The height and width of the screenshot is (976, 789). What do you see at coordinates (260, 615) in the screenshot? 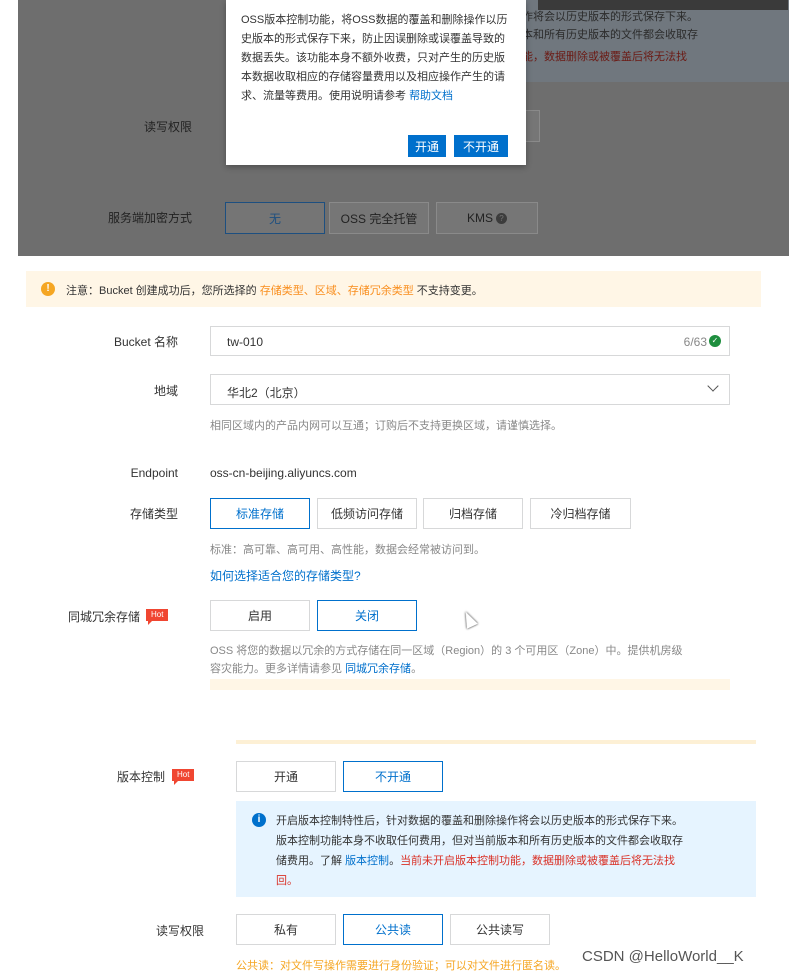
I see `redundancy-enable: 启用` at bounding box center [260, 615].